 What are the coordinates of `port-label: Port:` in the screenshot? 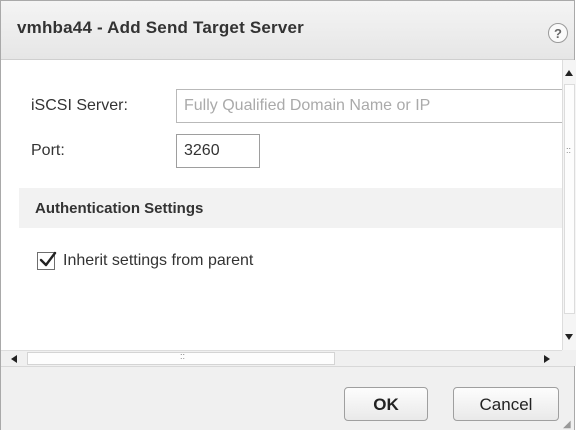 It's located at (48, 150).